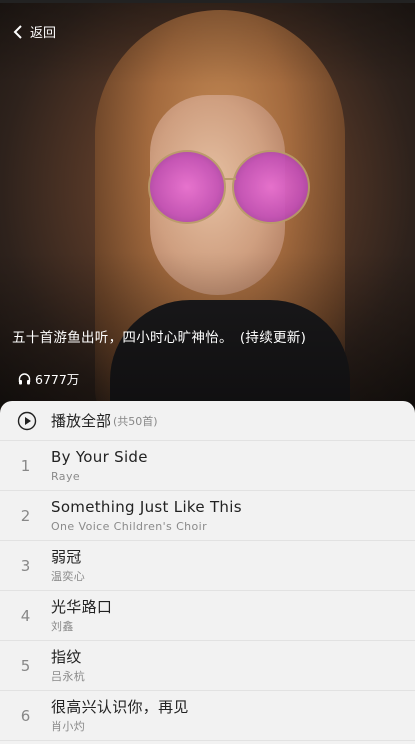  What do you see at coordinates (129, 526) in the screenshot?
I see `song-artist: One Voice Children's Choir` at bounding box center [129, 526].